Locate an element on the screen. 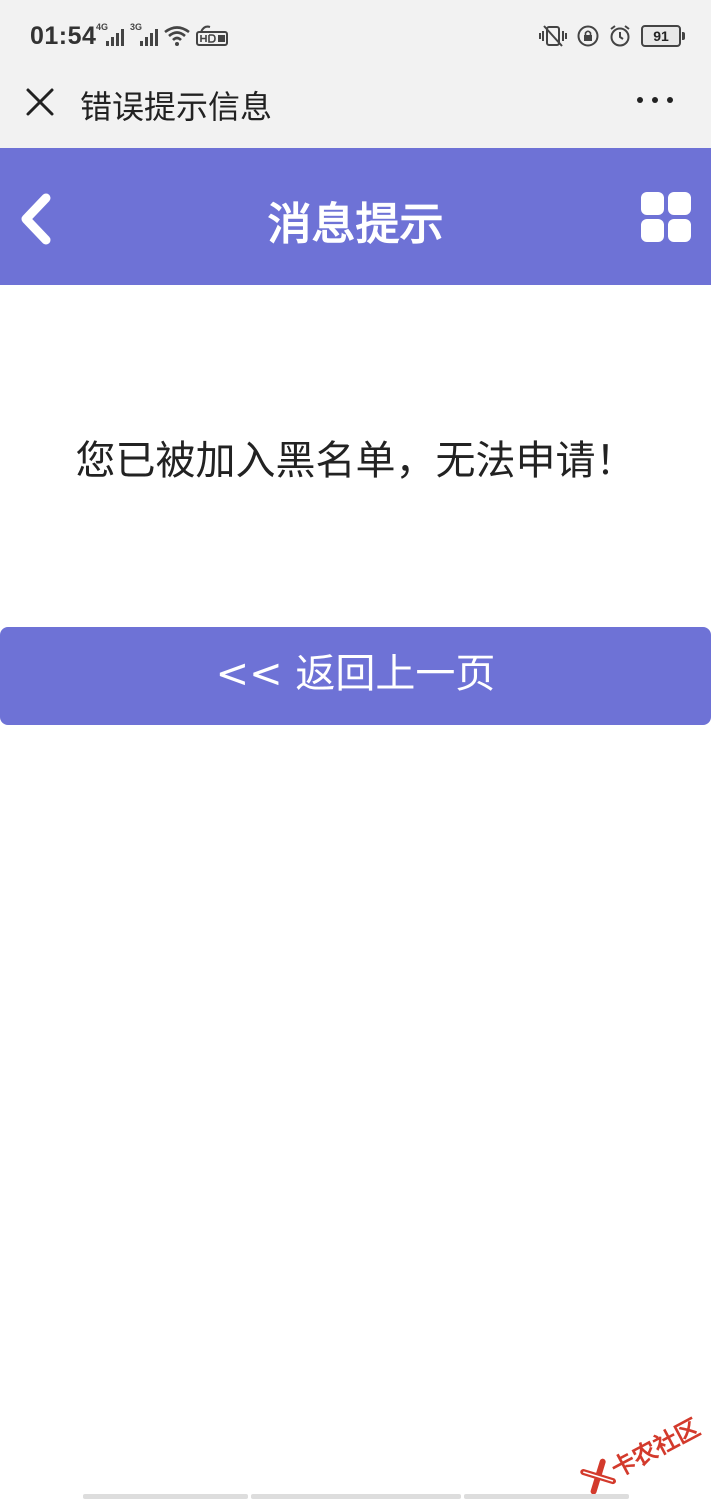 The image size is (711, 1500). watermark-text: 卡农社区 is located at coordinates (655, 1448).